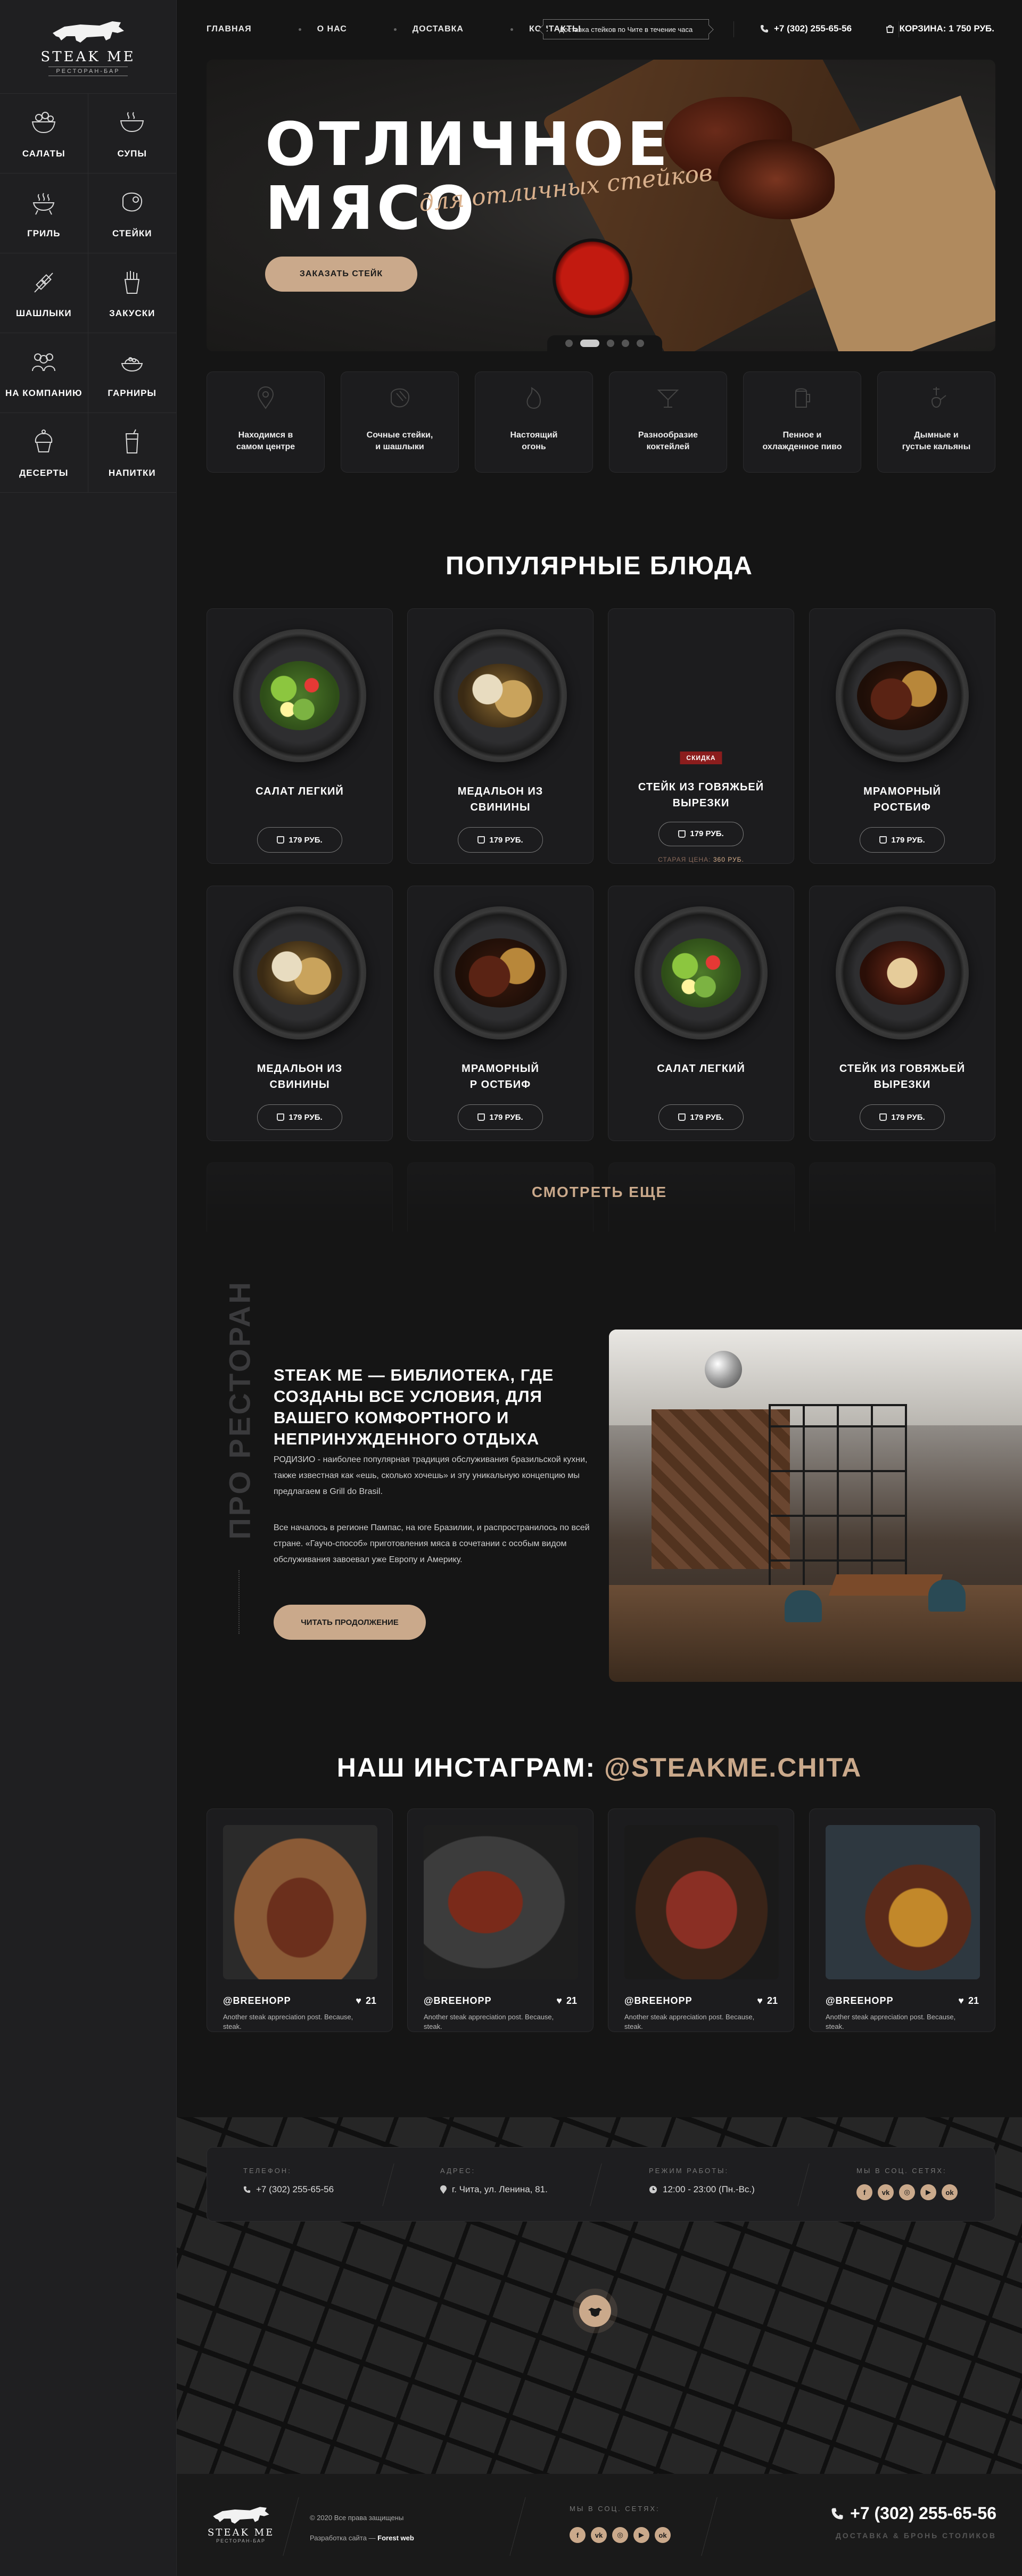 The width and height of the screenshot is (1022, 2576). I want to click on dish-card: МРАМОРНЫЙ РОСТБИФ 179 РУБ., so click(902, 736).